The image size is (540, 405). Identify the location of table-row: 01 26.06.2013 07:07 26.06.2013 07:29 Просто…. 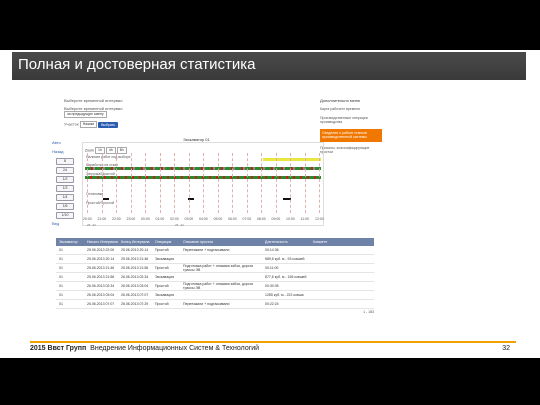
(215, 304).